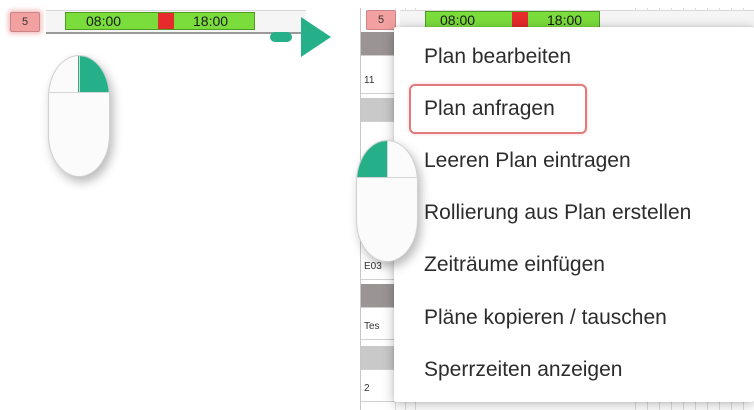 The width and height of the screenshot is (754, 410). Describe the element at coordinates (104, 21) in the screenshot. I see `shift-start-time: 08:00` at that location.